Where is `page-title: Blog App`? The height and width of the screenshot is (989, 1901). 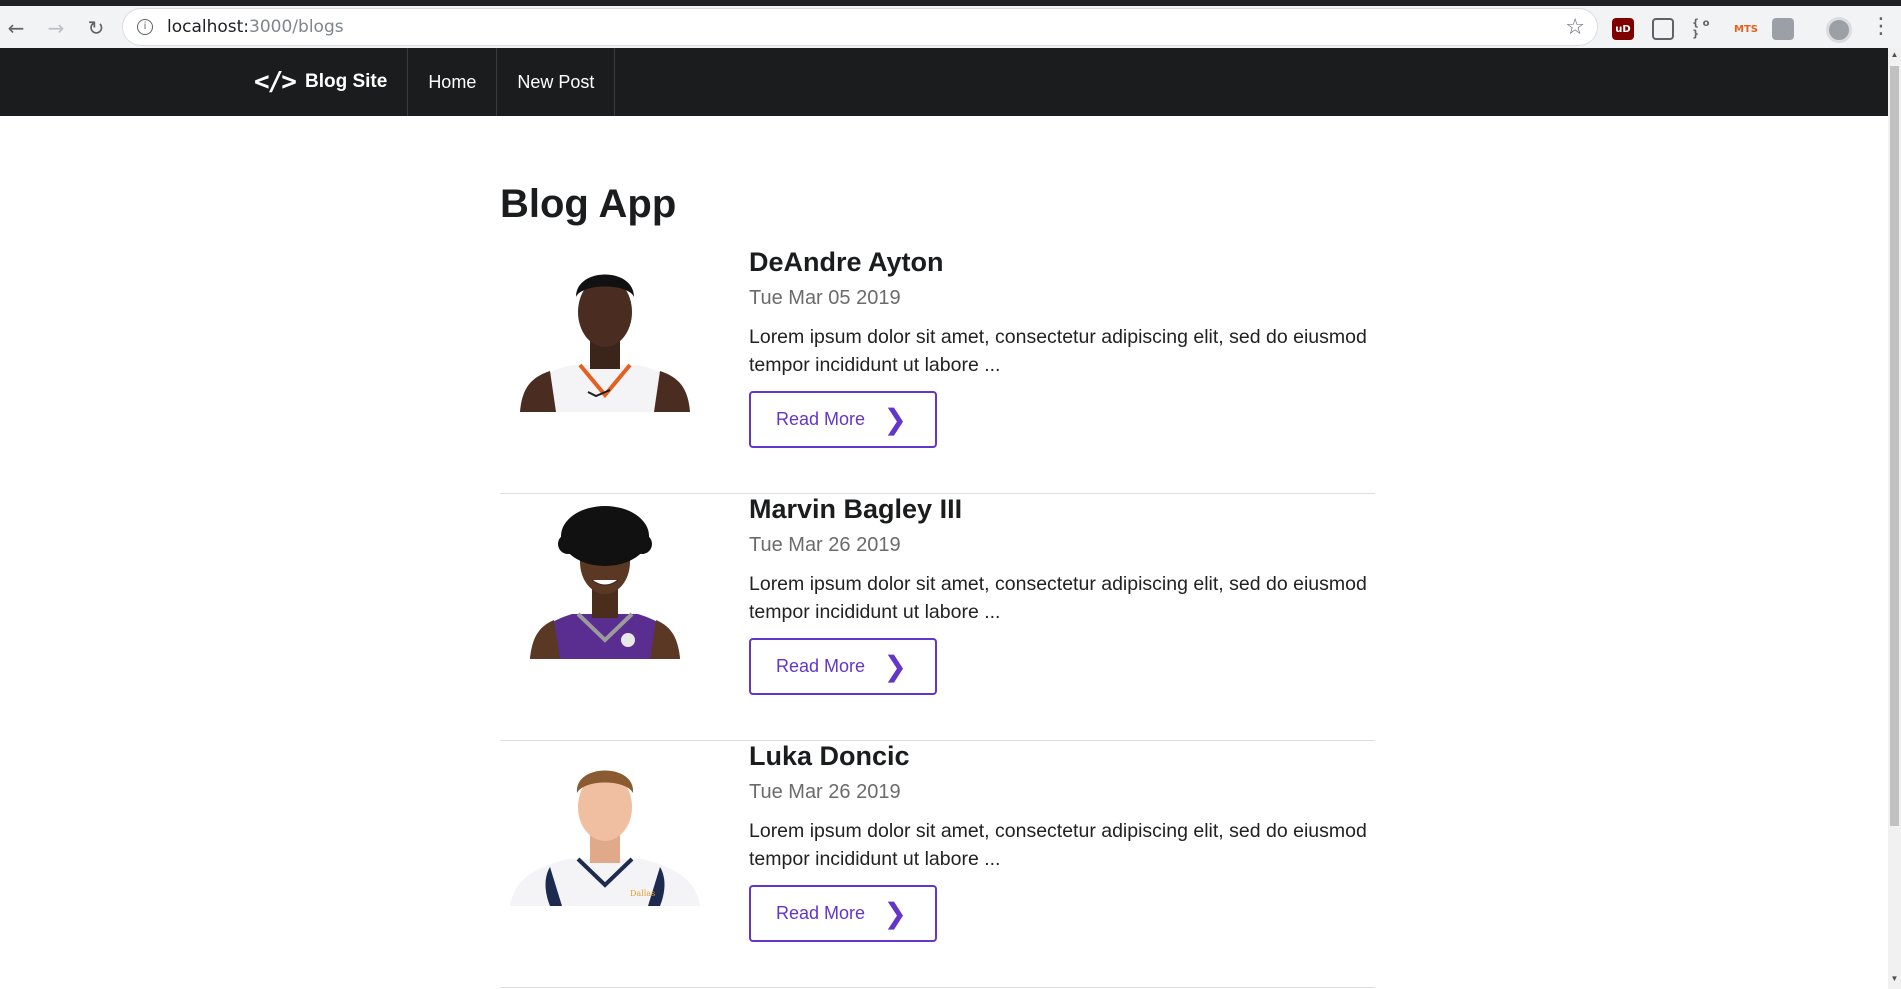 page-title: Blog App is located at coordinates (588, 204).